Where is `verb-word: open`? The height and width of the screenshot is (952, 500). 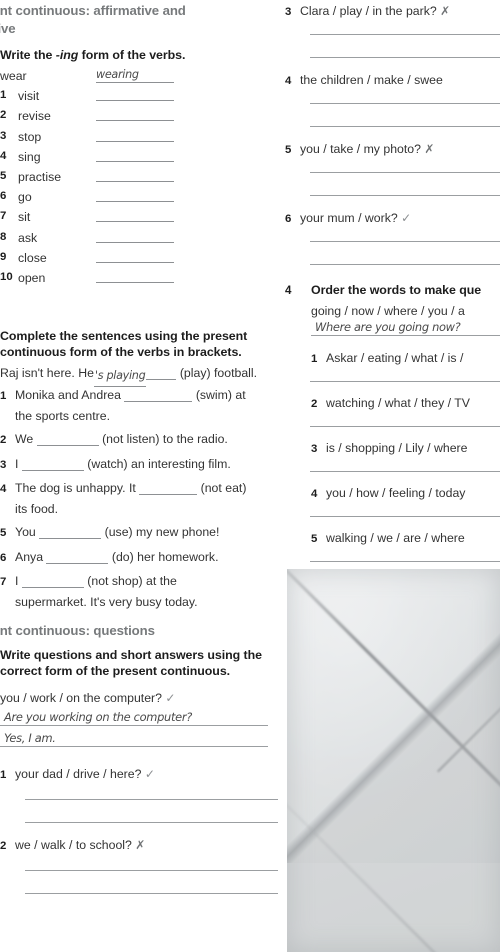
verb-word: open is located at coordinates (32, 277).